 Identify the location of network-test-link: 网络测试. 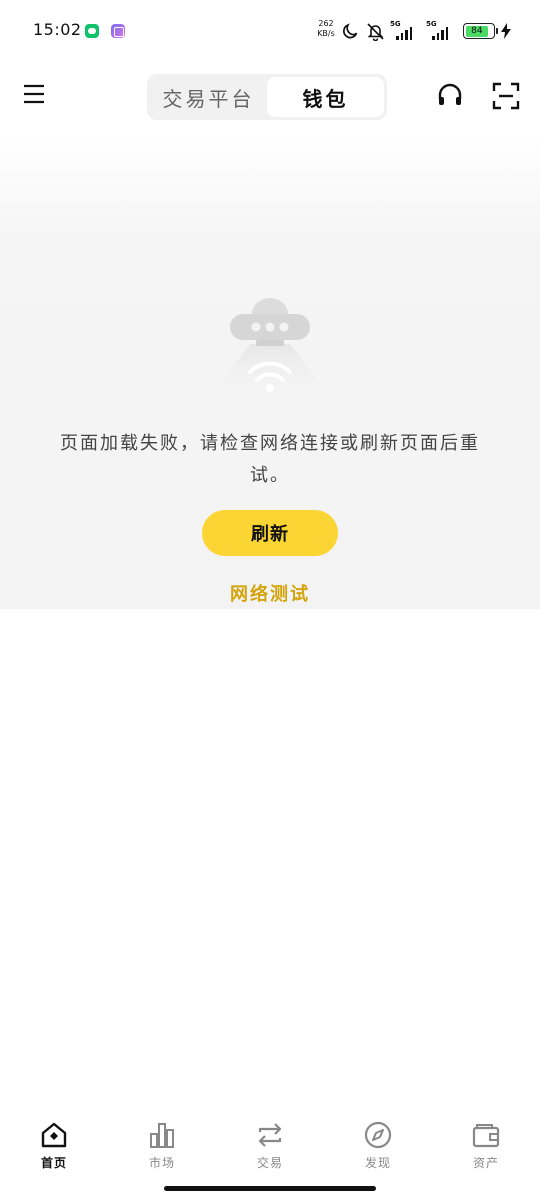
(270, 593).